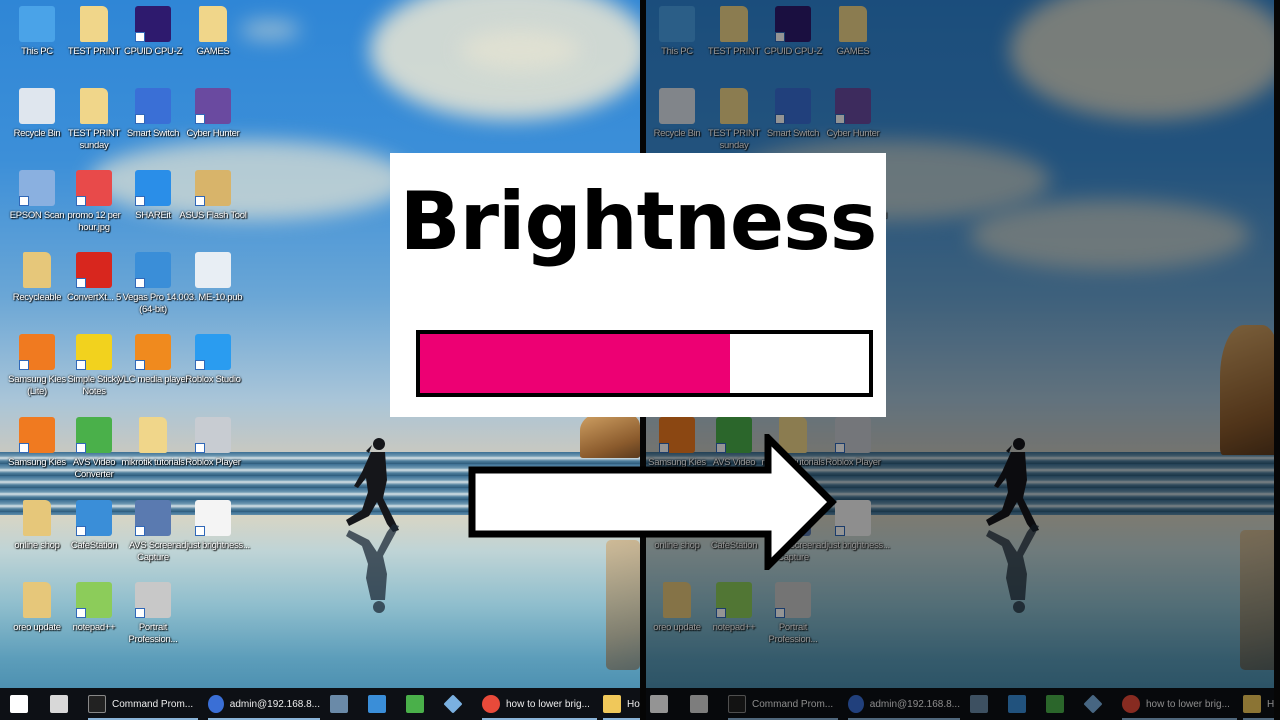 The width and height of the screenshot is (1280, 720). Describe the element at coordinates (737, 704) in the screenshot. I see `command-prompt-icon` at that location.